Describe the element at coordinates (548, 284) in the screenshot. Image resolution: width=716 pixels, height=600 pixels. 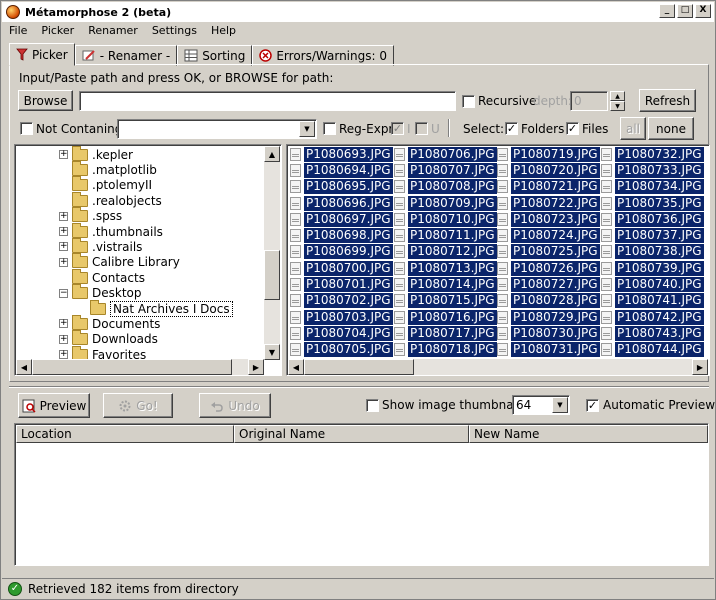
I see `file-item: P1080727.JPG` at that location.